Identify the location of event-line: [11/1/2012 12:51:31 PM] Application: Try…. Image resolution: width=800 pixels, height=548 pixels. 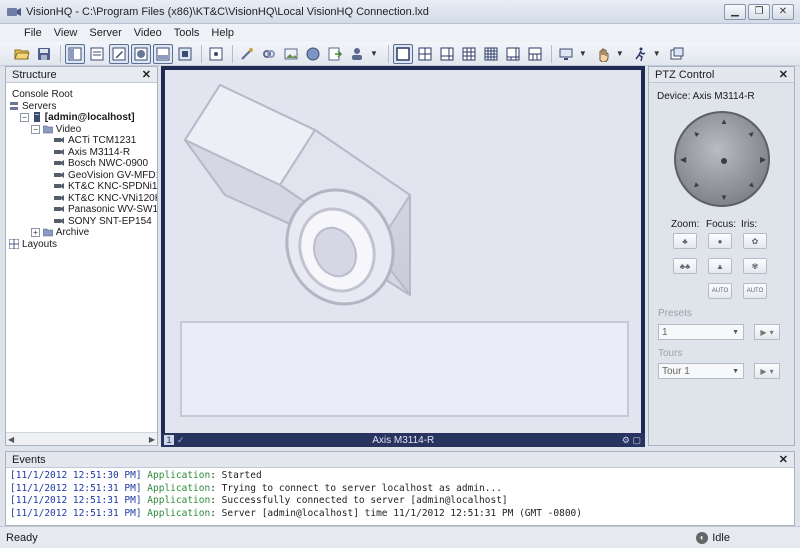
(256, 488).